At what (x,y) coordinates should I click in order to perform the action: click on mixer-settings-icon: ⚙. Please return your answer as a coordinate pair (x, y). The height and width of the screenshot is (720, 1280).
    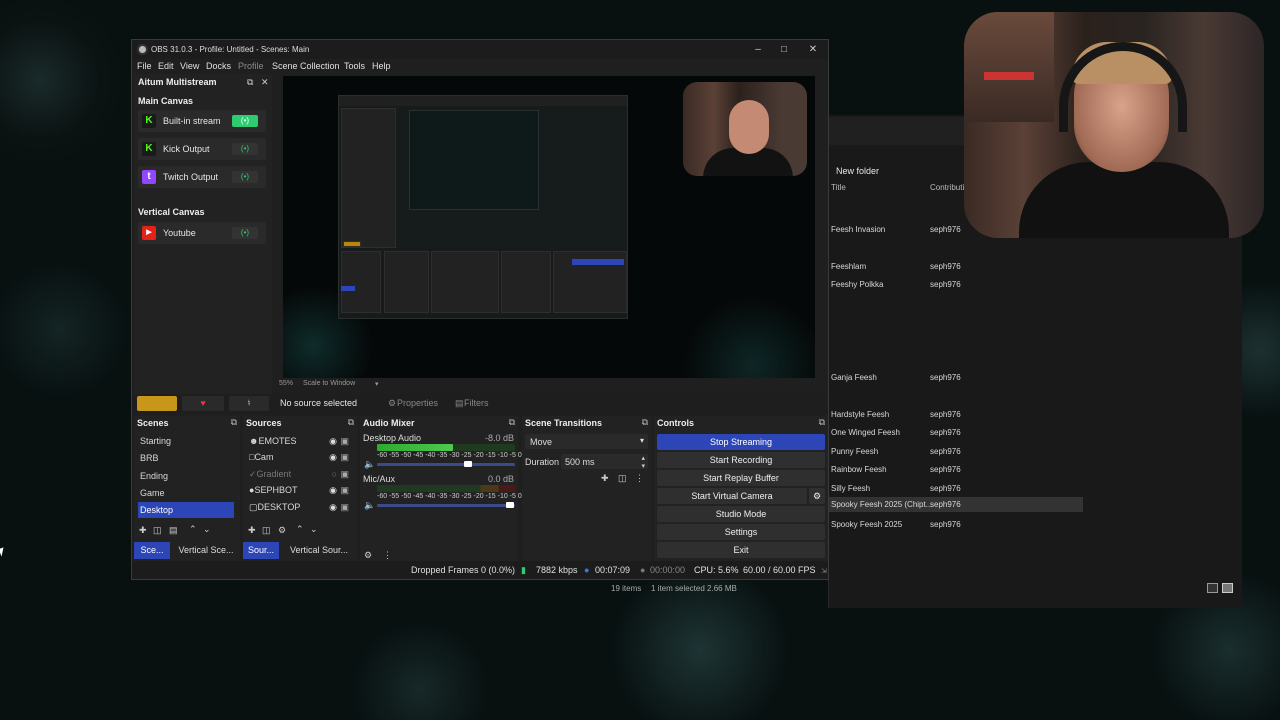
    Looking at the image, I should click on (368, 555).